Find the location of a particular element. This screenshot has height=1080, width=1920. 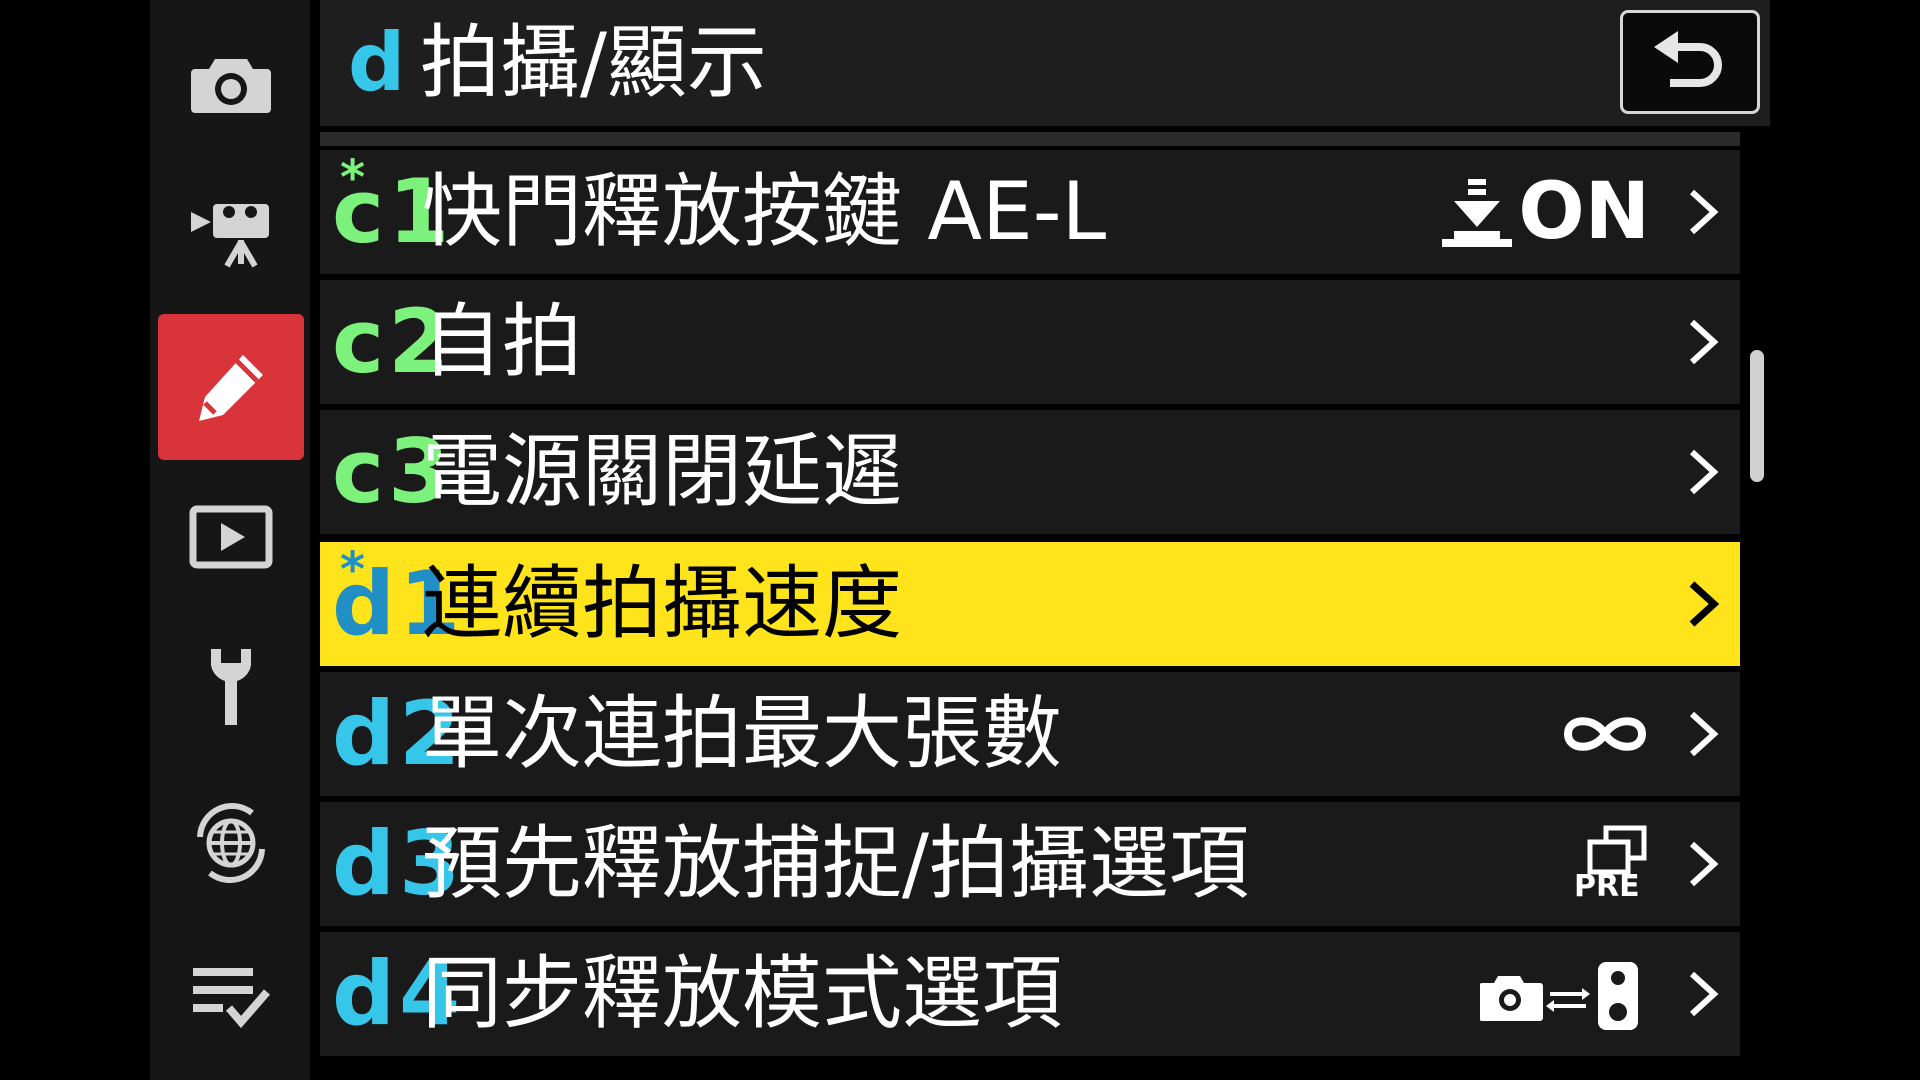

page-title: 拍攝/顯示 is located at coordinates (593, 62).